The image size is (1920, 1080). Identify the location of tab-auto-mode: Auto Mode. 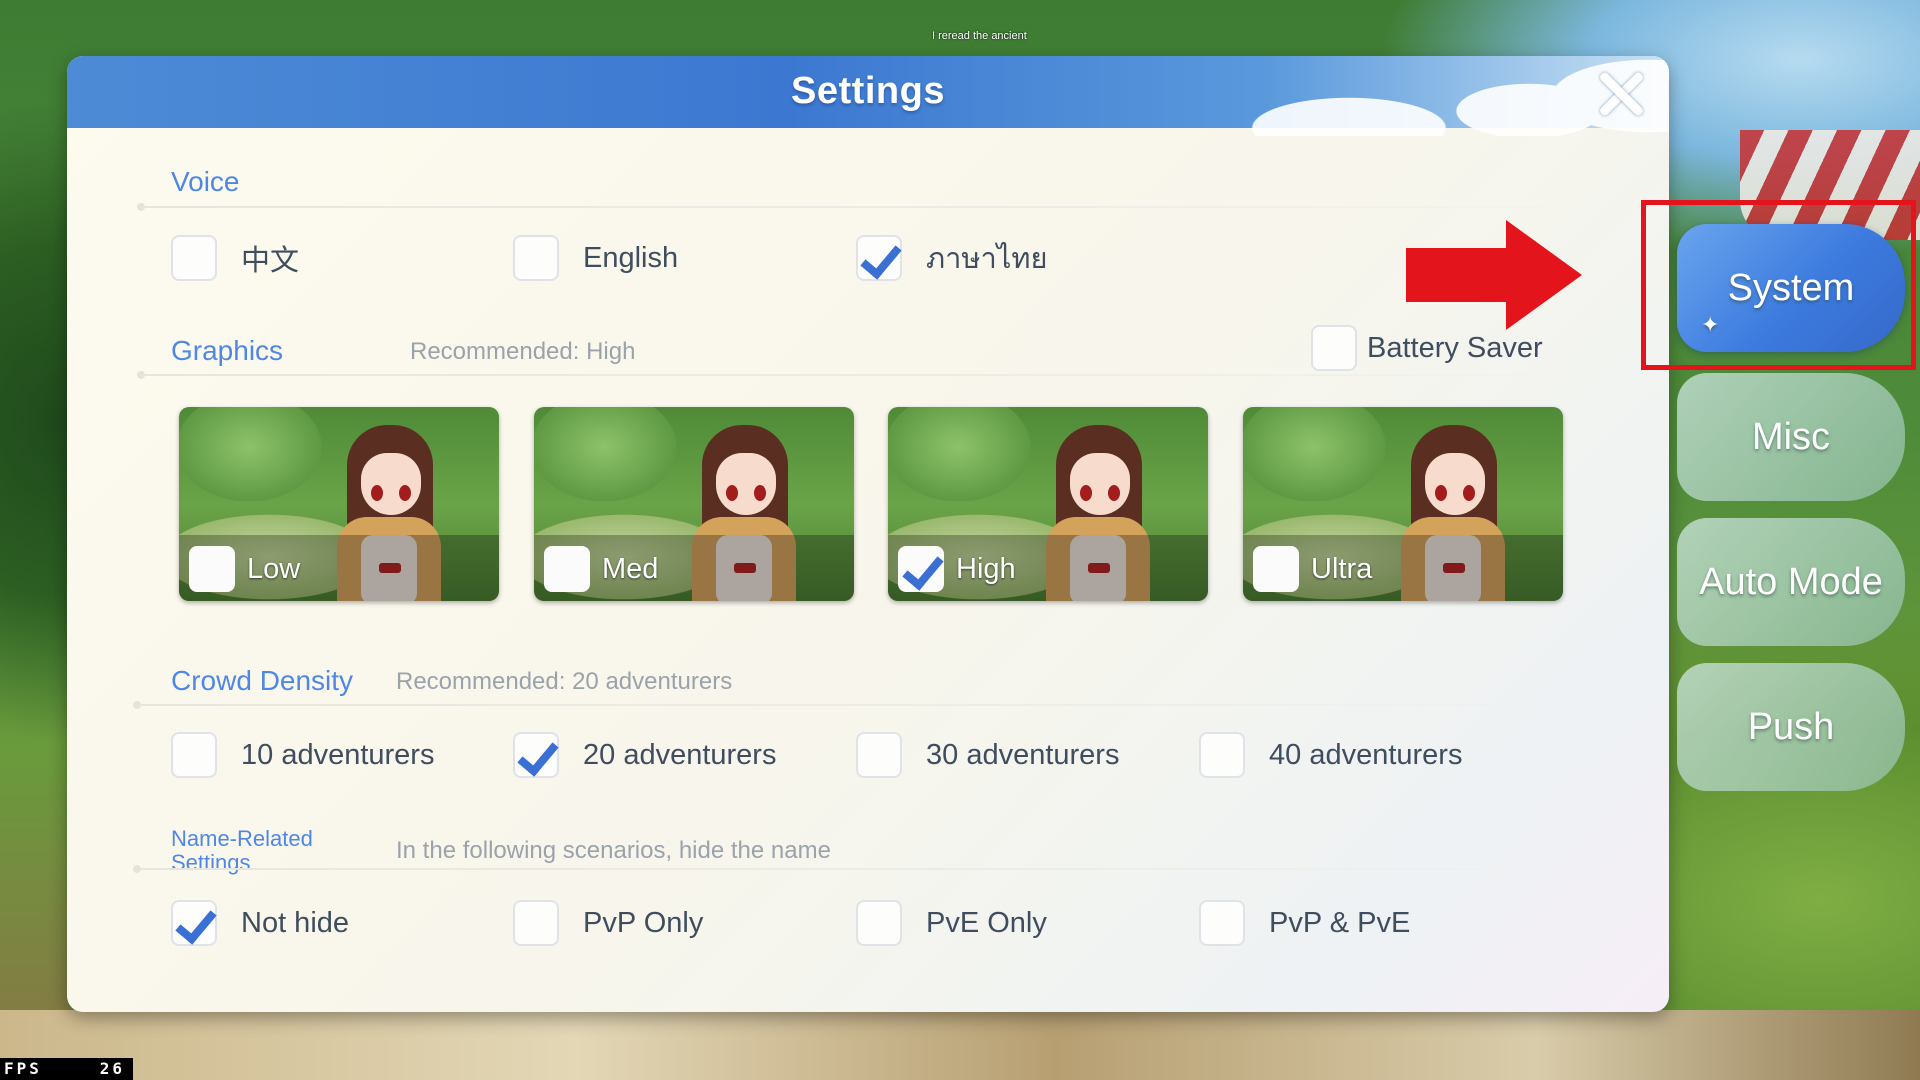
(1791, 582).